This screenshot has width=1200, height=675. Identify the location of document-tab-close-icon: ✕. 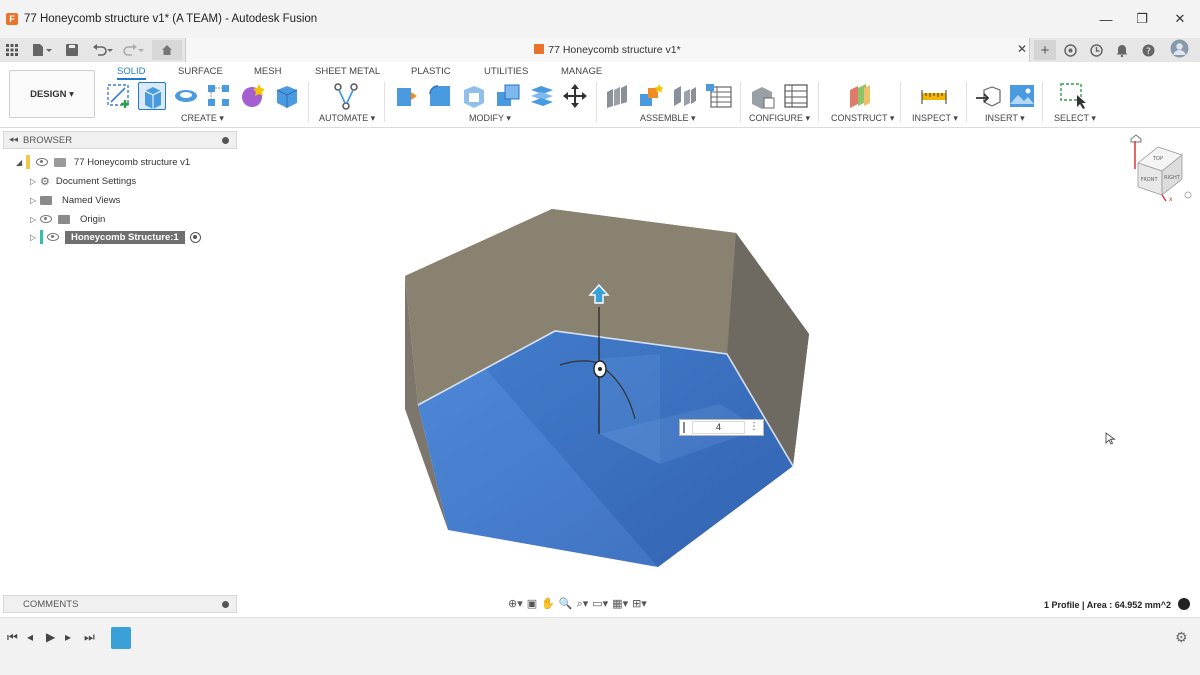
(1022, 49).